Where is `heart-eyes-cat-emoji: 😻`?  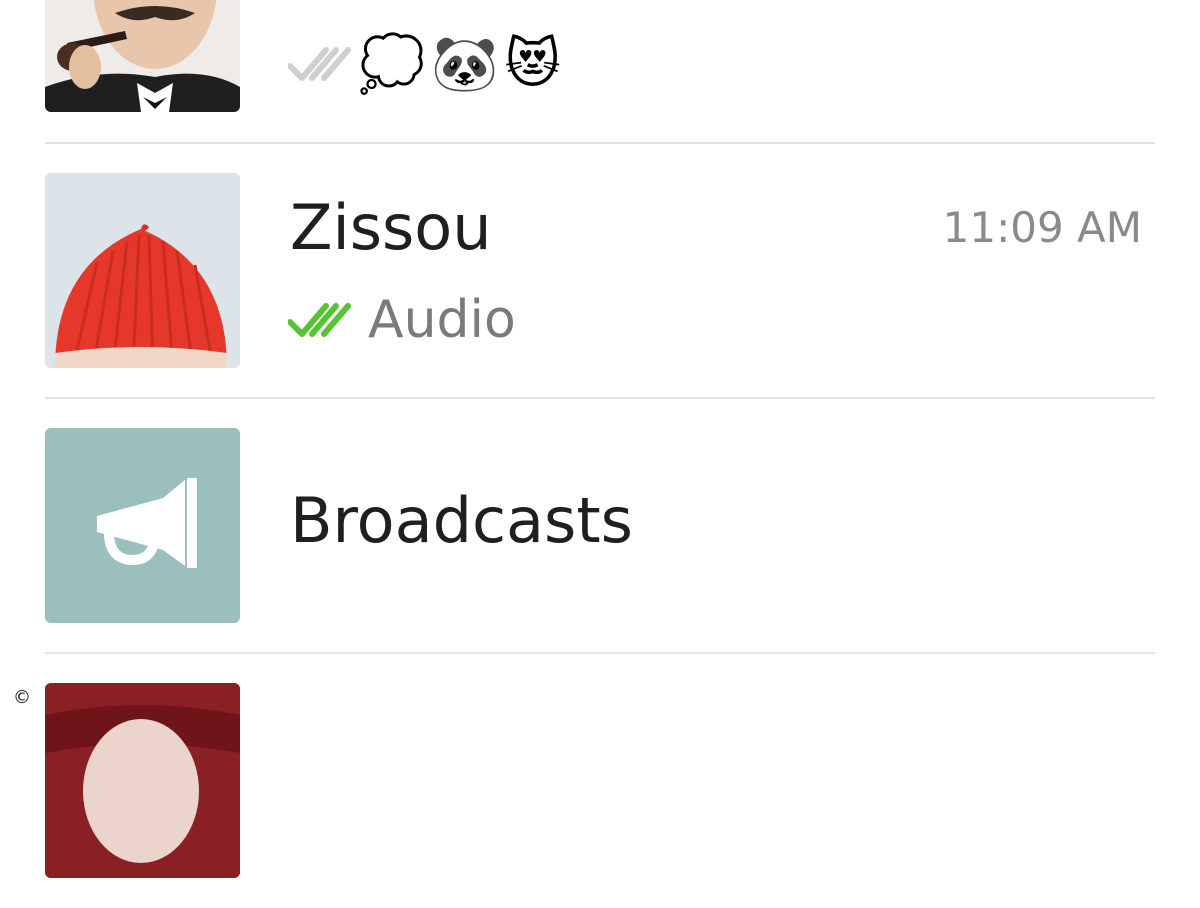
heart-eyes-cat-emoji: 😻 is located at coordinates (532, 63).